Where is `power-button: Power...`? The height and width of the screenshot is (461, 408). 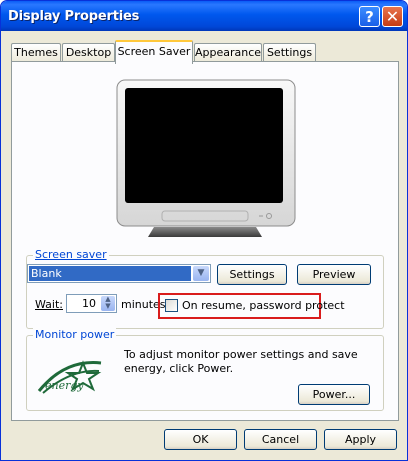 power-button: Power... is located at coordinates (334, 394).